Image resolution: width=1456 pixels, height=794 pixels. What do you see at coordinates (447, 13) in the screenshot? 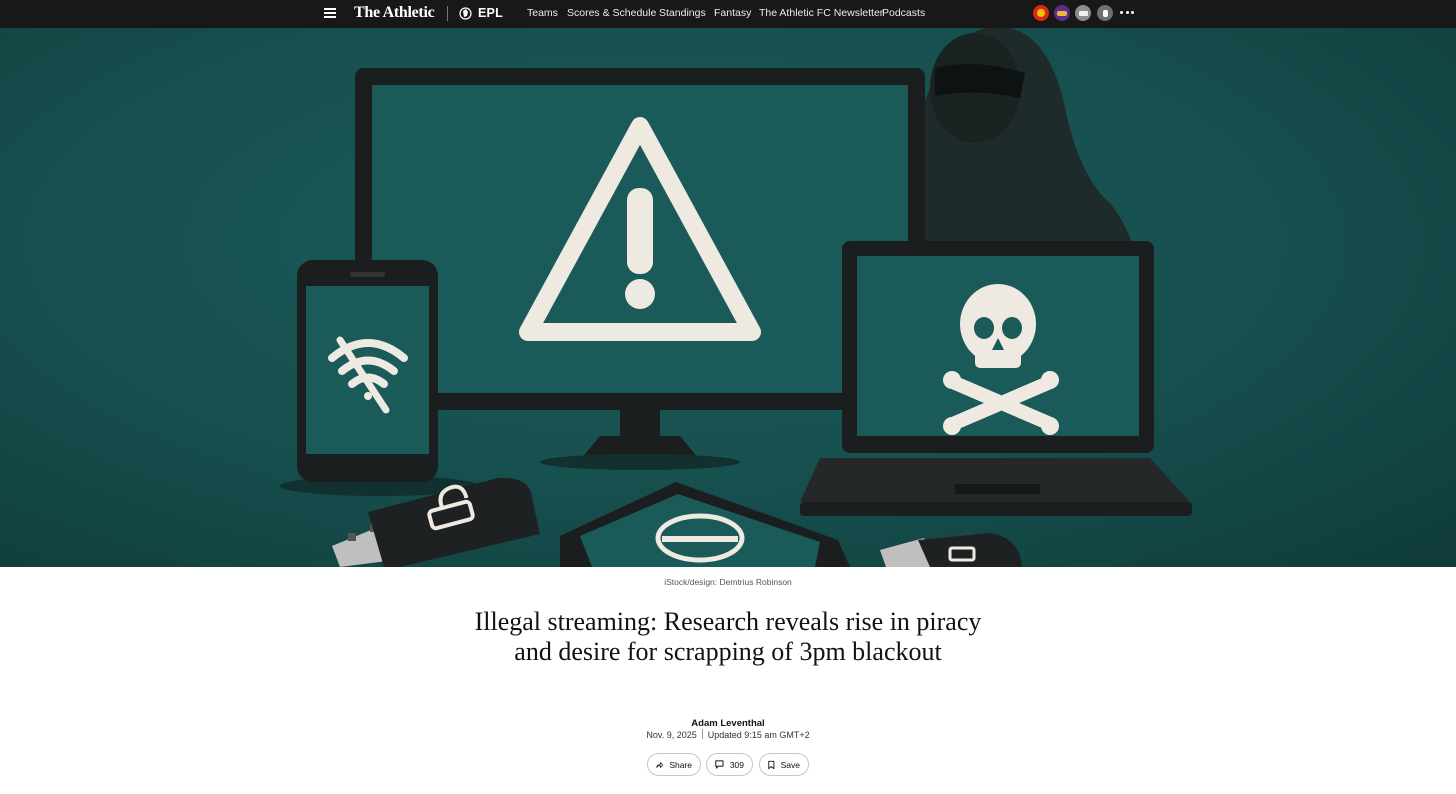
I see `nav-divider` at bounding box center [447, 13].